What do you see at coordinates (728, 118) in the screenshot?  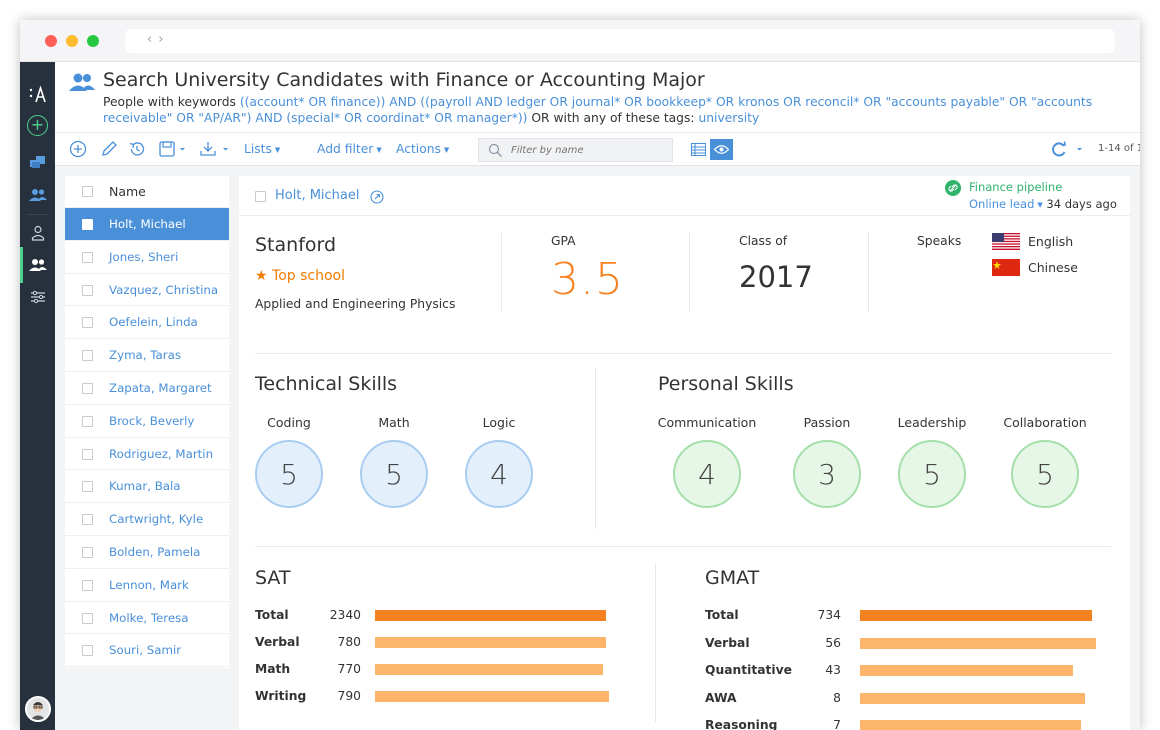 I see `search-tag-link: university` at bounding box center [728, 118].